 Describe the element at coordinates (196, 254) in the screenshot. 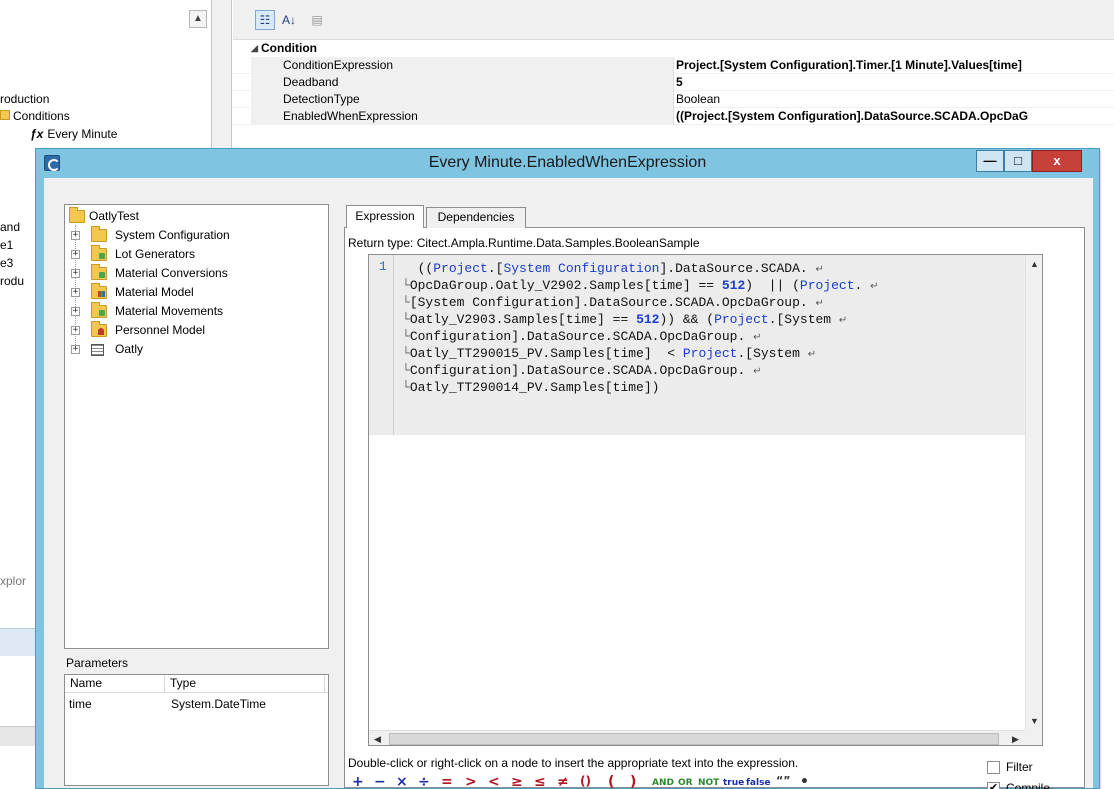

I see `tree-item-lot-generators: + Lot Generators` at that location.